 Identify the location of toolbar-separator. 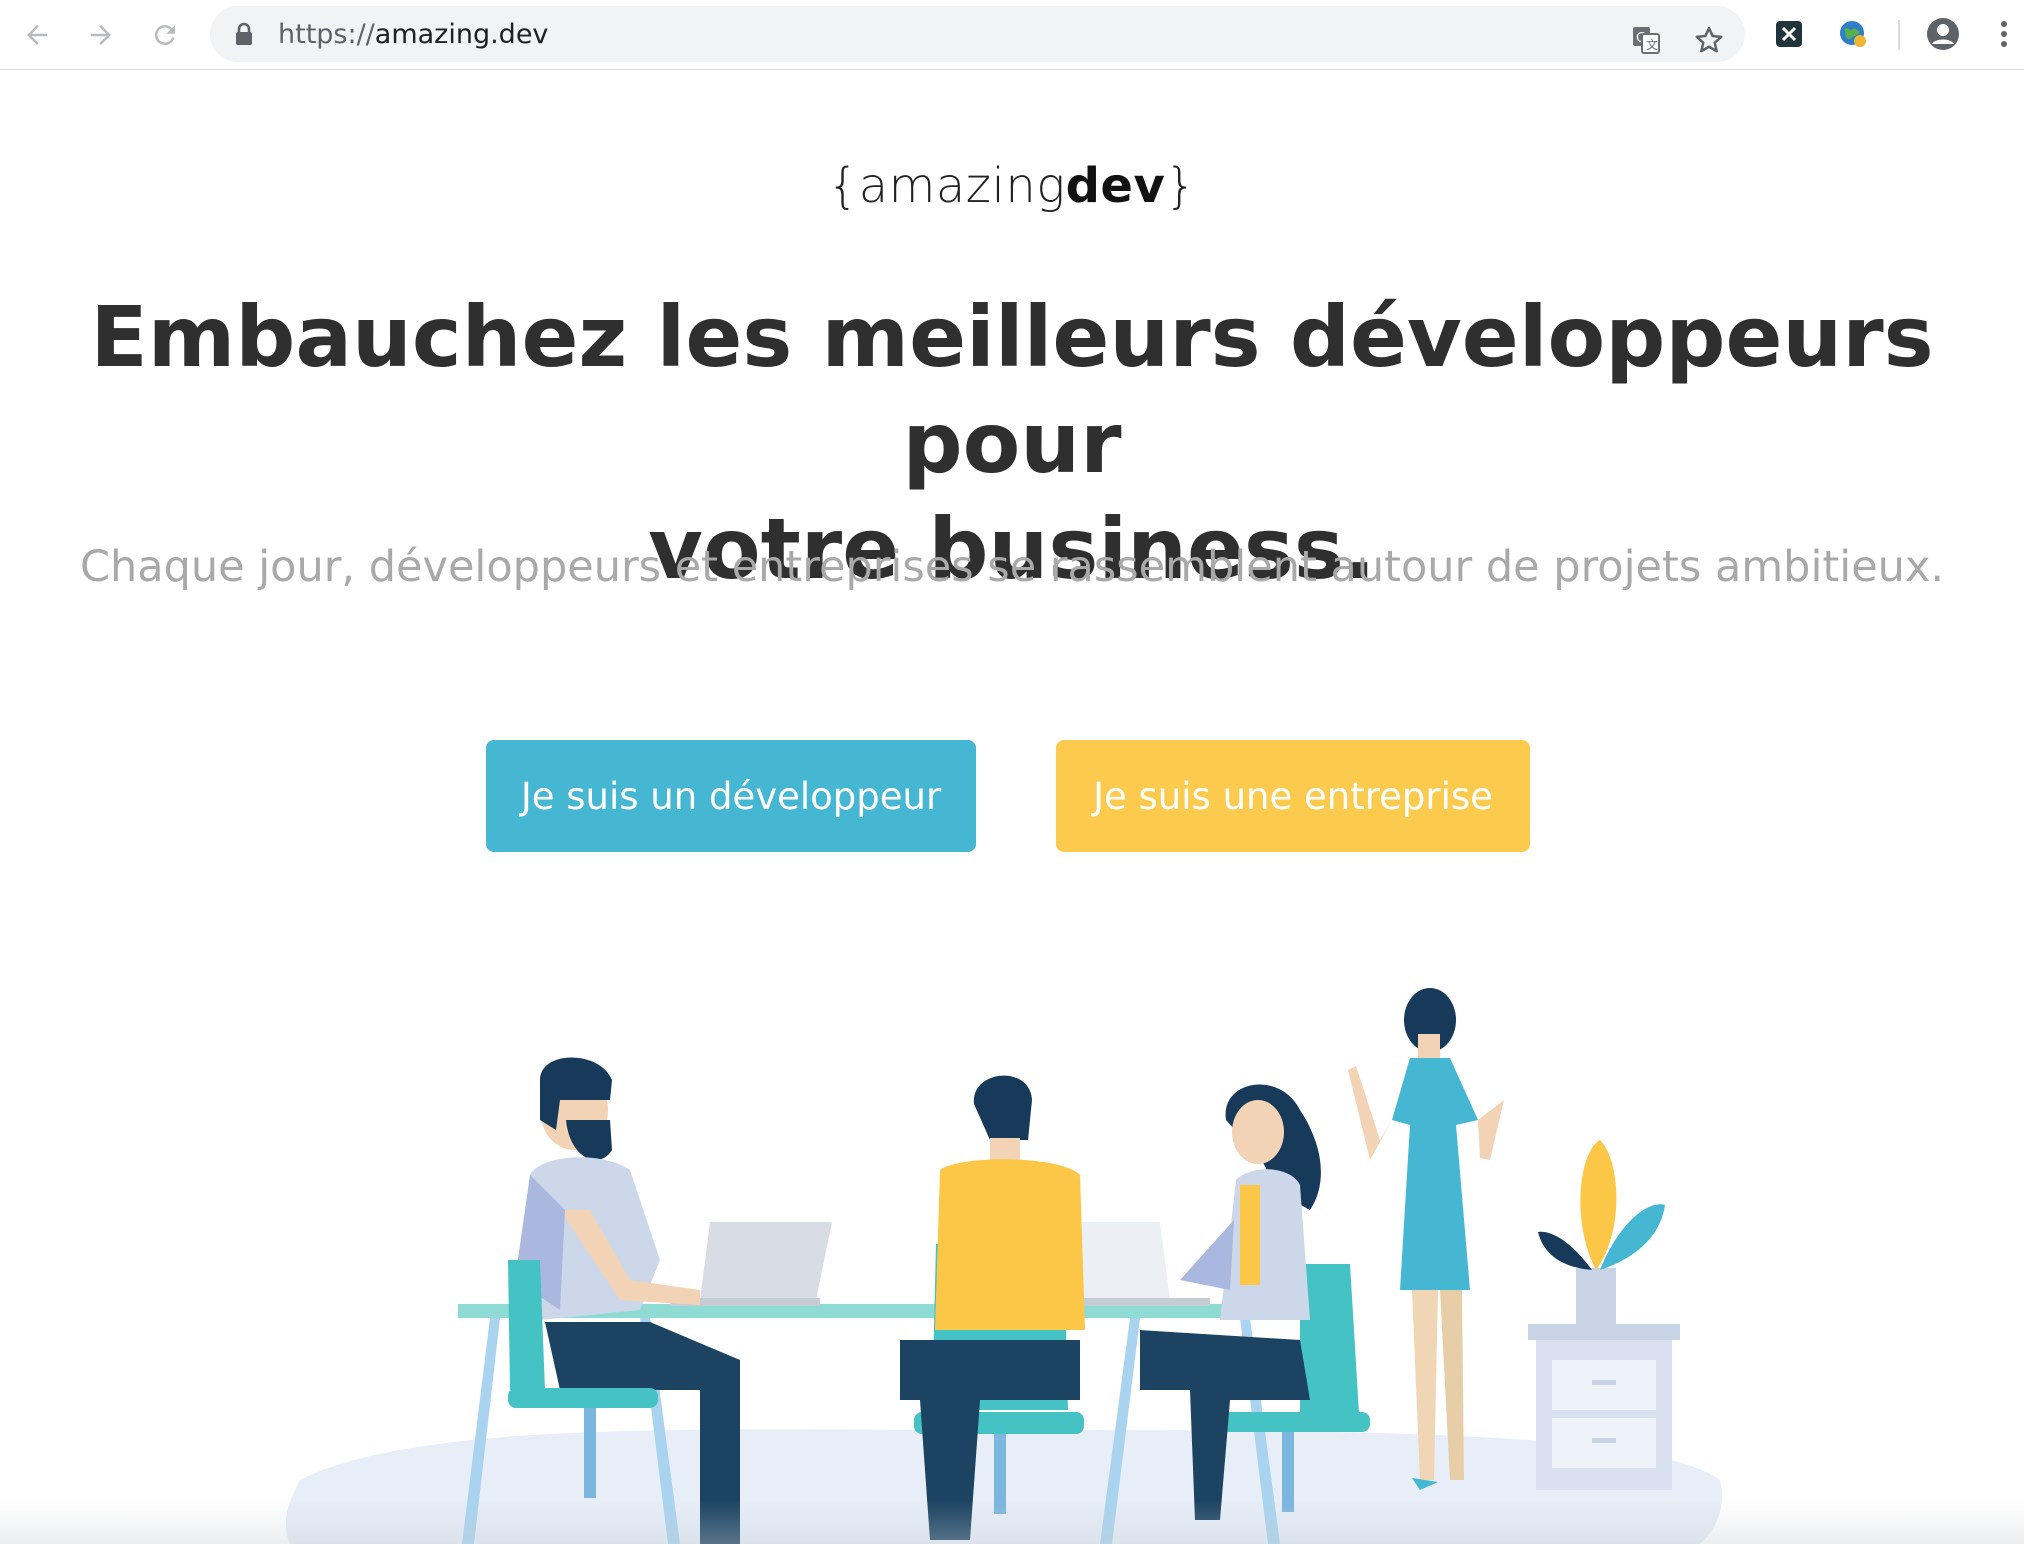
(1899, 35).